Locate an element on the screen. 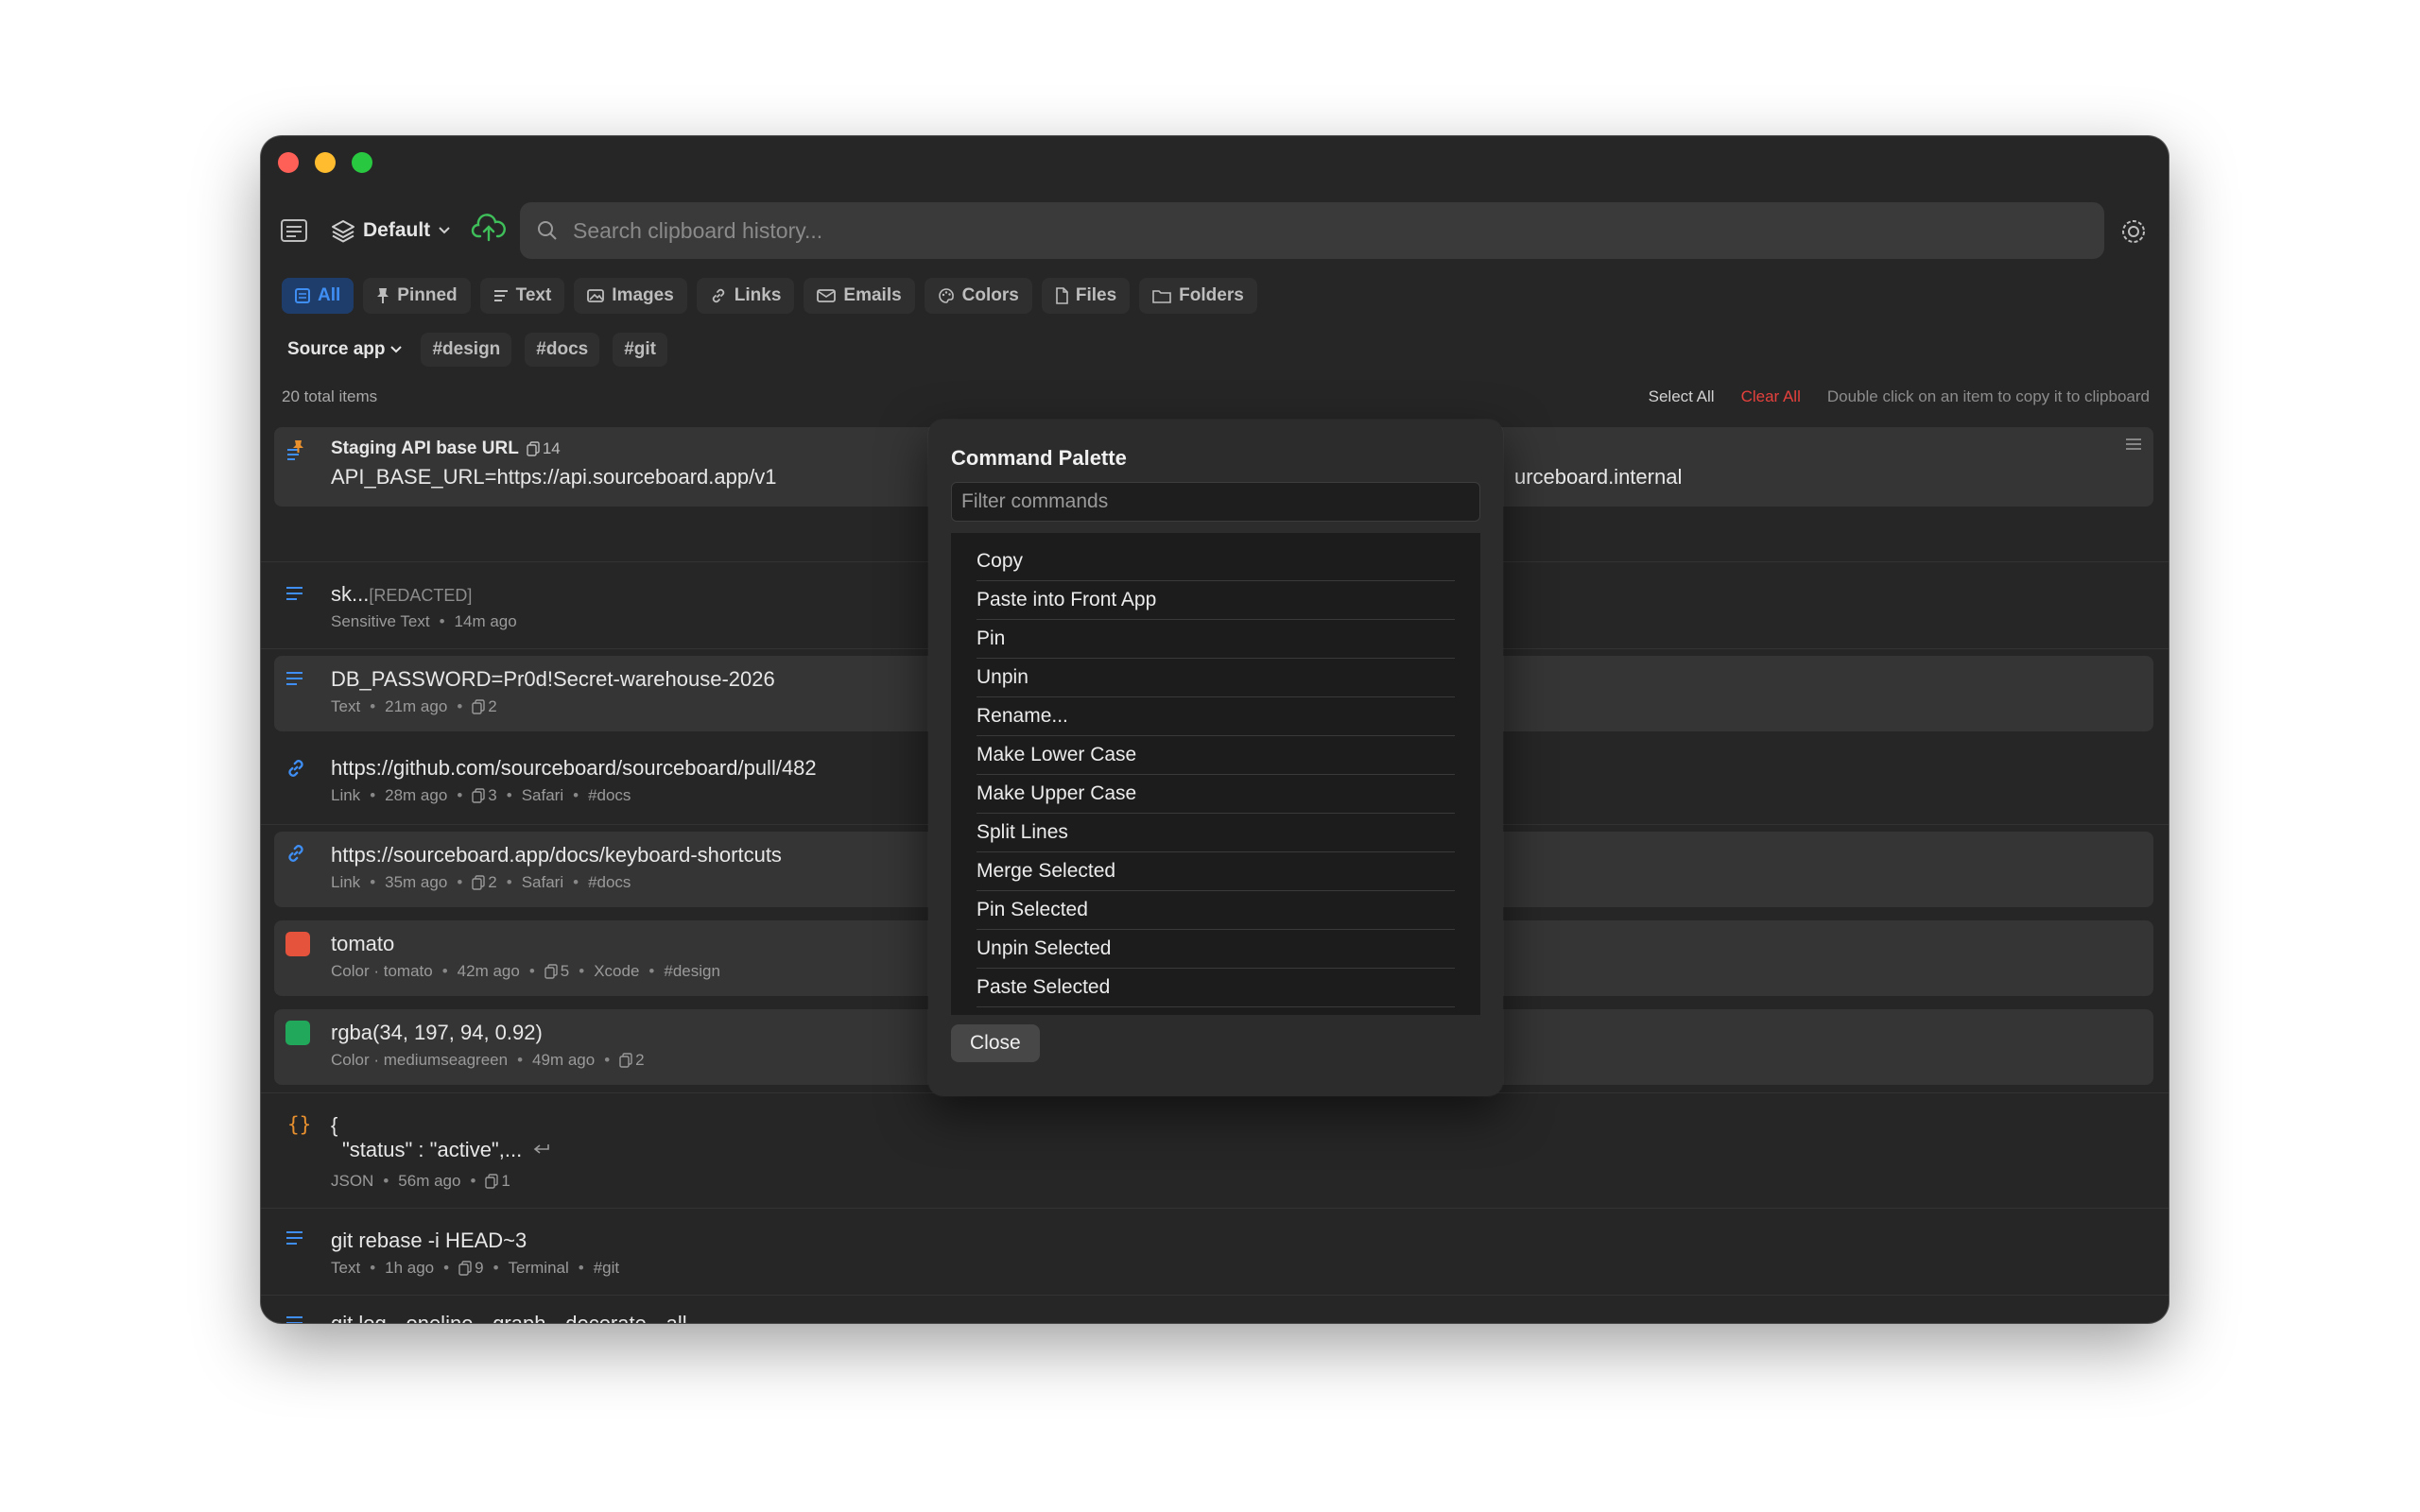 This screenshot has width=2420, height=1512. command-unpin-selected: Unpin Selected is located at coordinates (1216, 949).